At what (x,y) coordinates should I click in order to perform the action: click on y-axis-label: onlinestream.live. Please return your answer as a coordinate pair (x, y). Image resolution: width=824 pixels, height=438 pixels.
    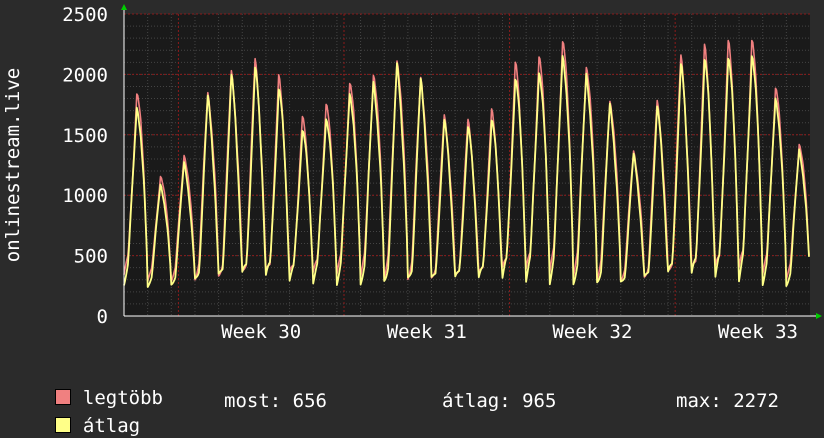
    Looking at the image, I should click on (13, 165).